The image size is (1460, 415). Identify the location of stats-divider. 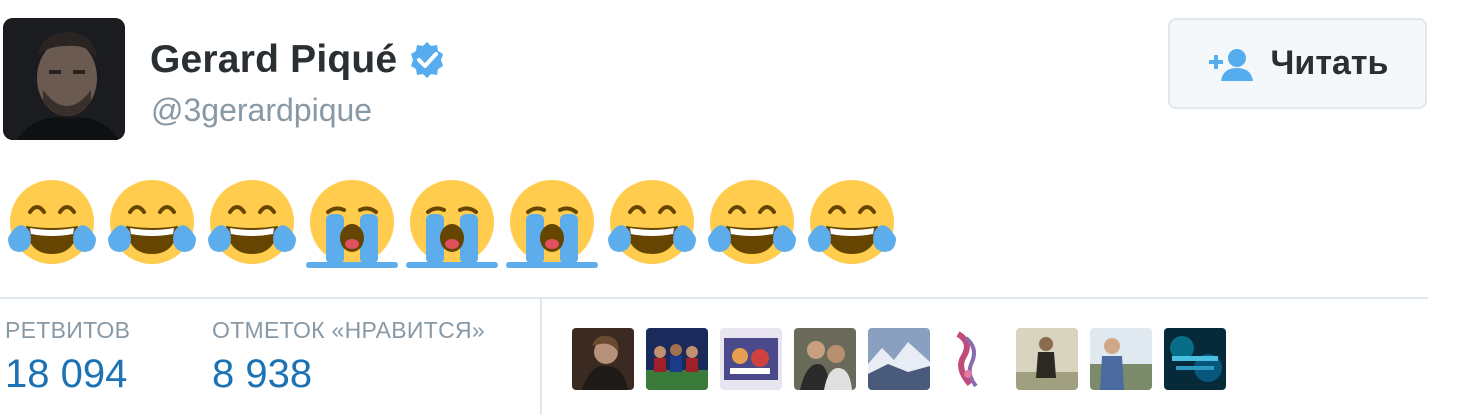
(714, 298).